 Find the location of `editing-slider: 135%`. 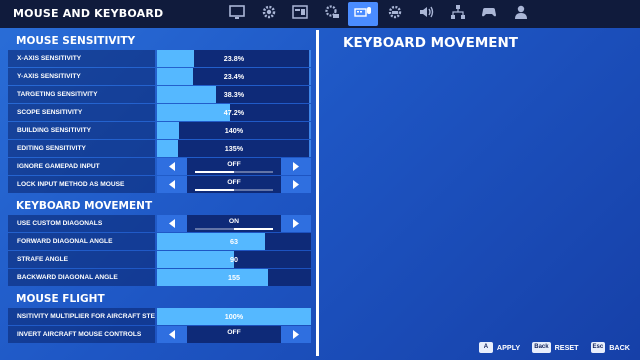

editing-slider: 135% is located at coordinates (234, 148).